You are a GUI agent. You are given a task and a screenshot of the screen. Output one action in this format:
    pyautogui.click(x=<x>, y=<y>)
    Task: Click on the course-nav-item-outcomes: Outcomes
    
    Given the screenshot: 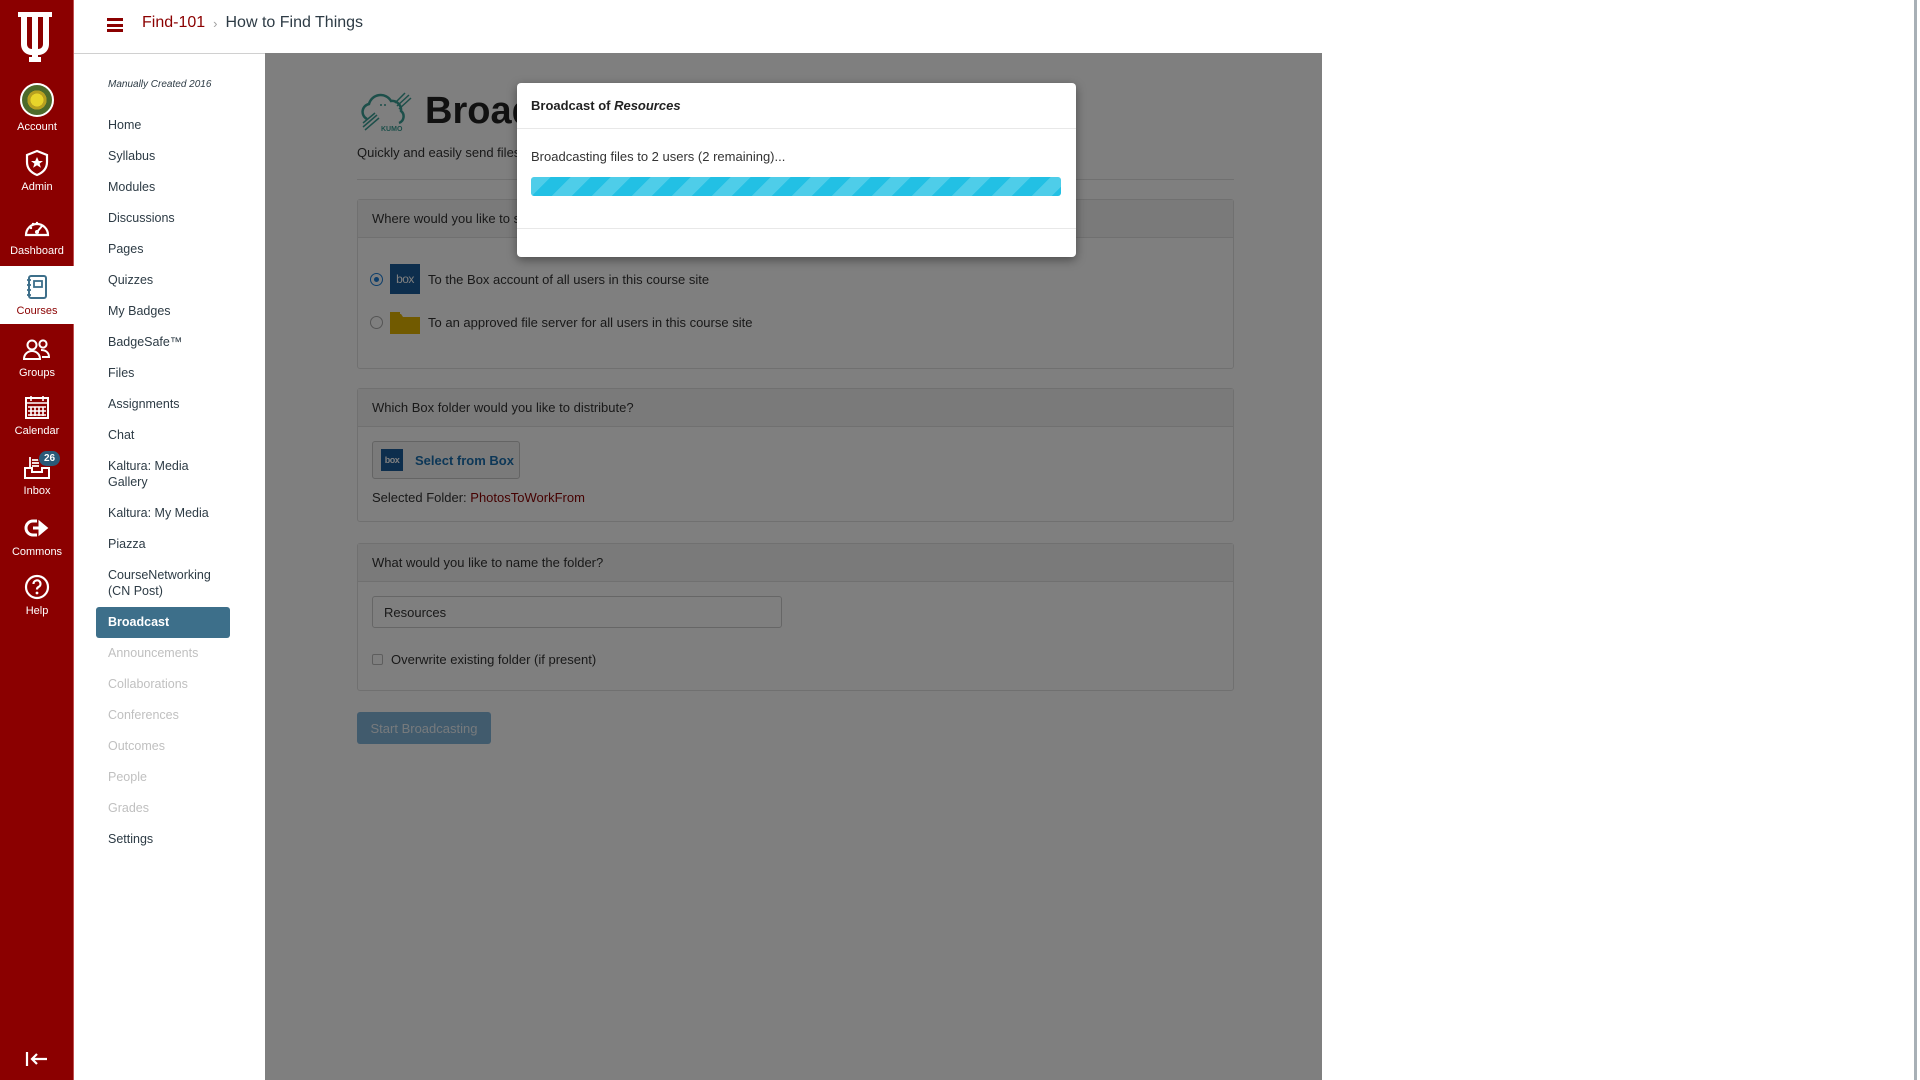 What is the action you would take?
    pyautogui.click(x=163, y=746)
    